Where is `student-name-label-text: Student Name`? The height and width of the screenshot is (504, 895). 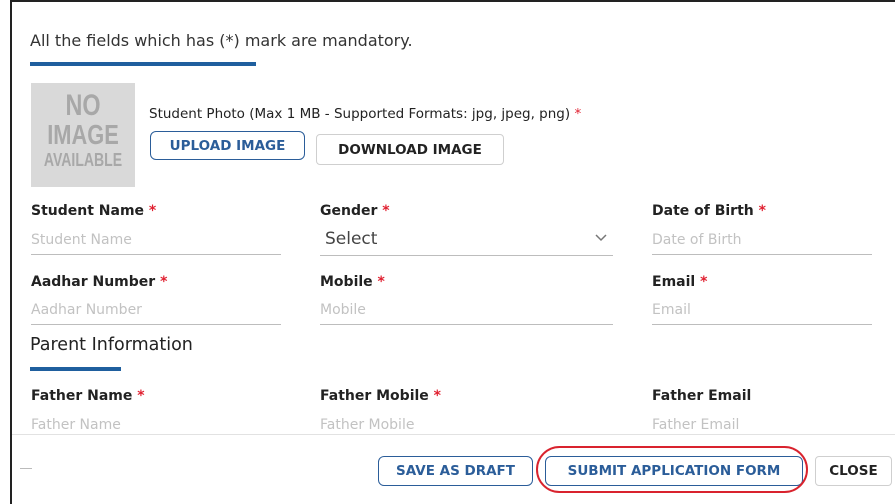
student-name-label-text: Student Name is located at coordinates (88, 211).